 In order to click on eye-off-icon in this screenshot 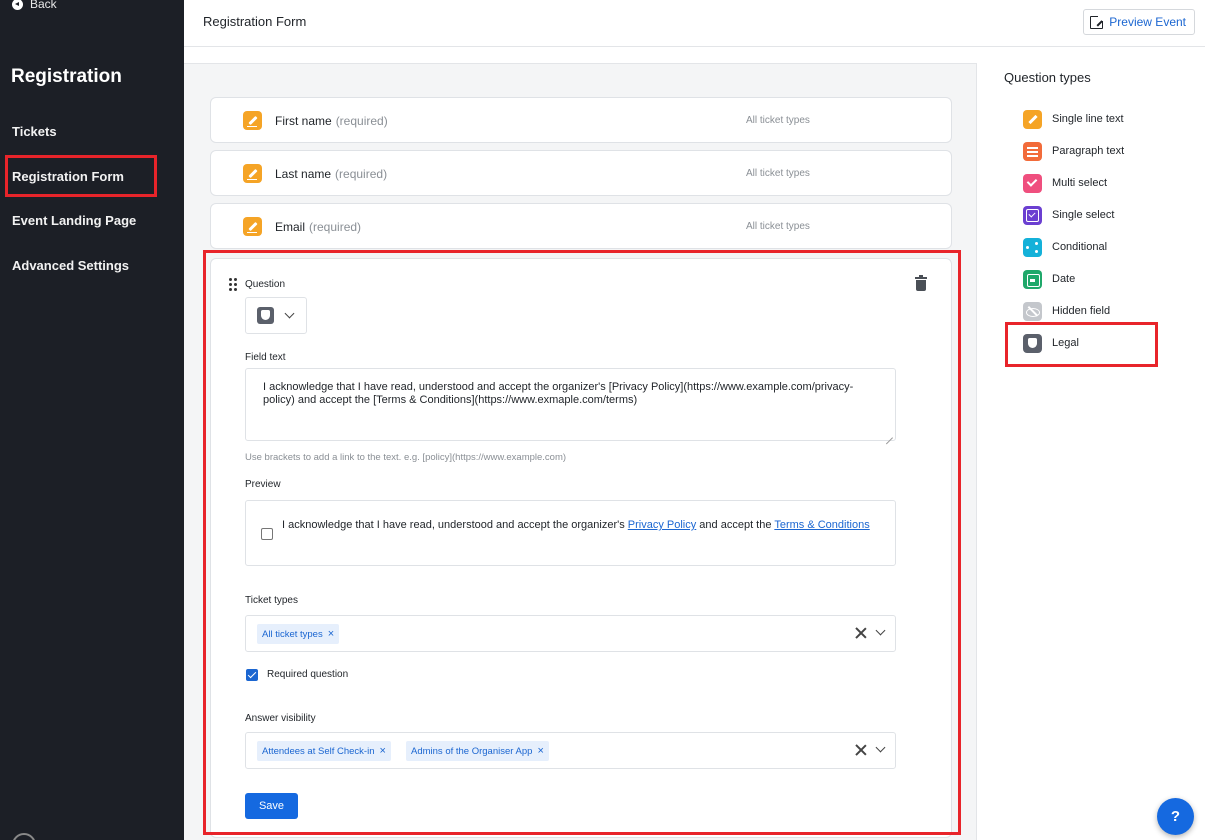, I will do `click(1032, 311)`.